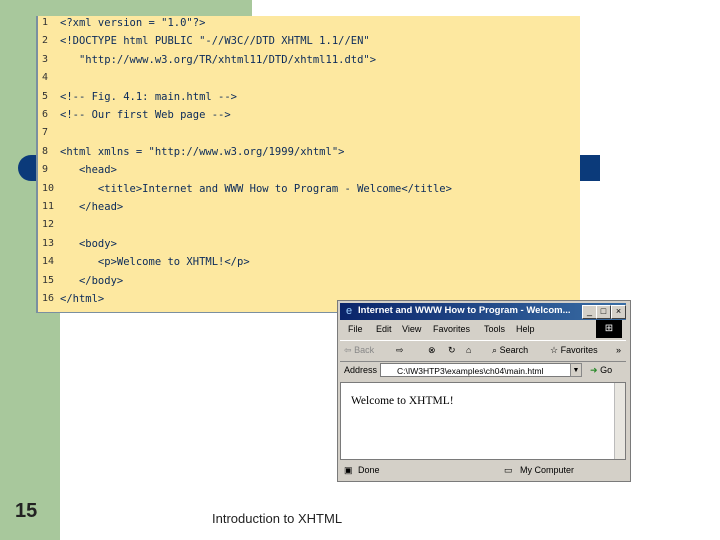  Describe the element at coordinates (452, 350) in the screenshot. I see `refresh-icon: ↻` at that location.